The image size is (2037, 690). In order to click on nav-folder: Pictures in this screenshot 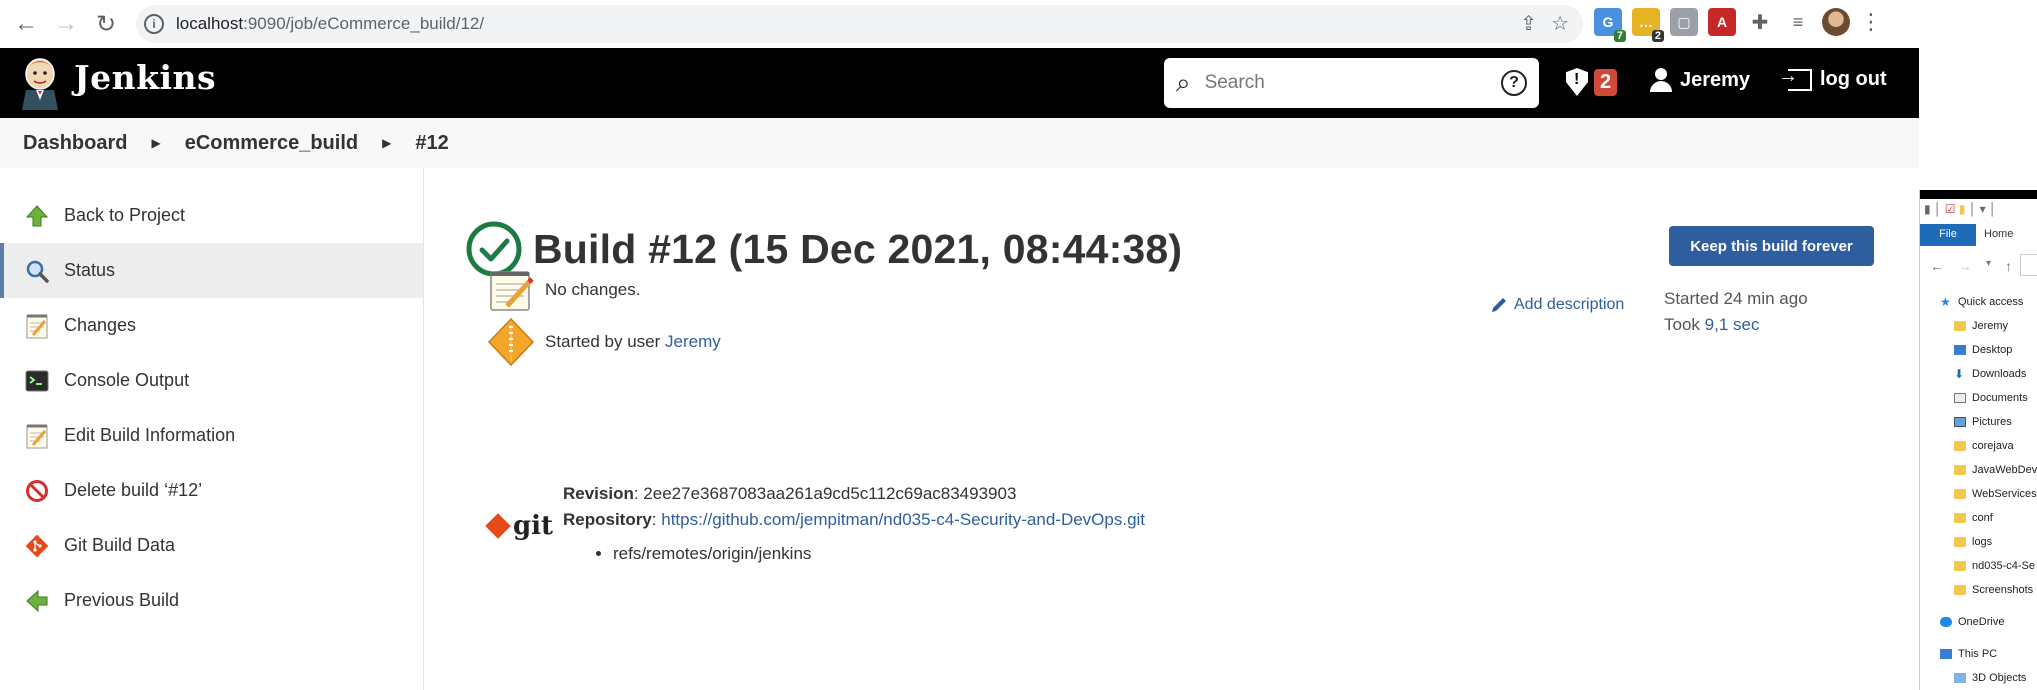, I will do `click(1978, 422)`.